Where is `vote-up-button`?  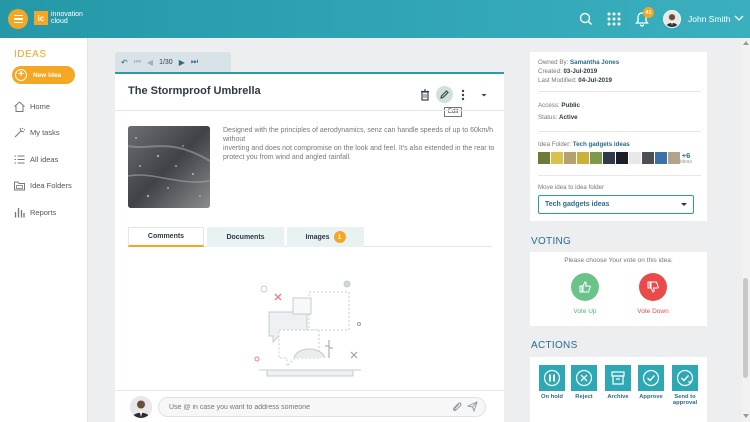 vote-up-button is located at coordinates (585, 287).